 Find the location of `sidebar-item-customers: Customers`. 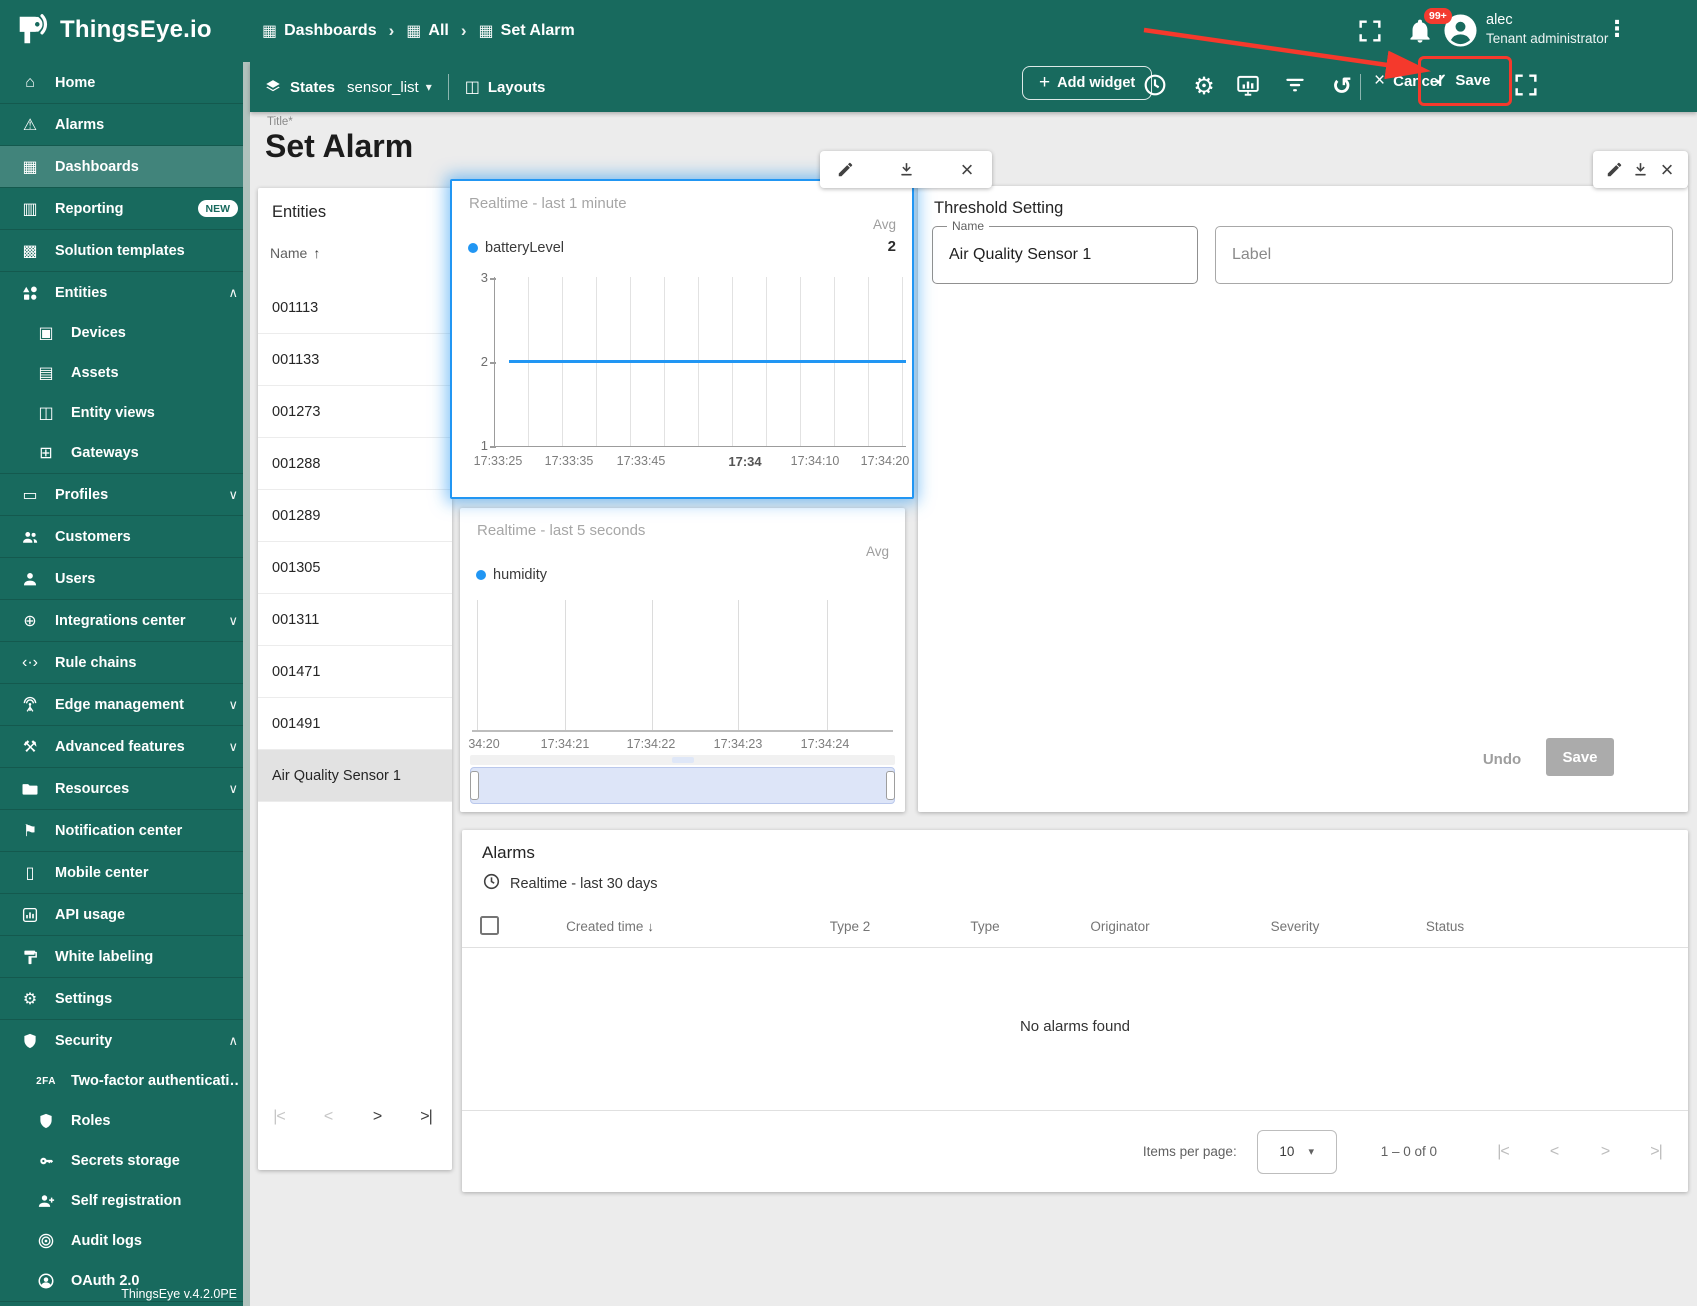

sidebar-item-customers: Customers is located at coordinates (125, 536).